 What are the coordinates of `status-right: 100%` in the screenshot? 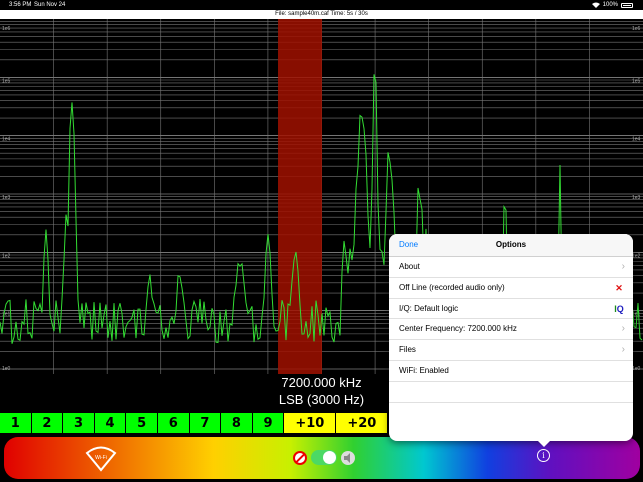 It's located at (612, 5).